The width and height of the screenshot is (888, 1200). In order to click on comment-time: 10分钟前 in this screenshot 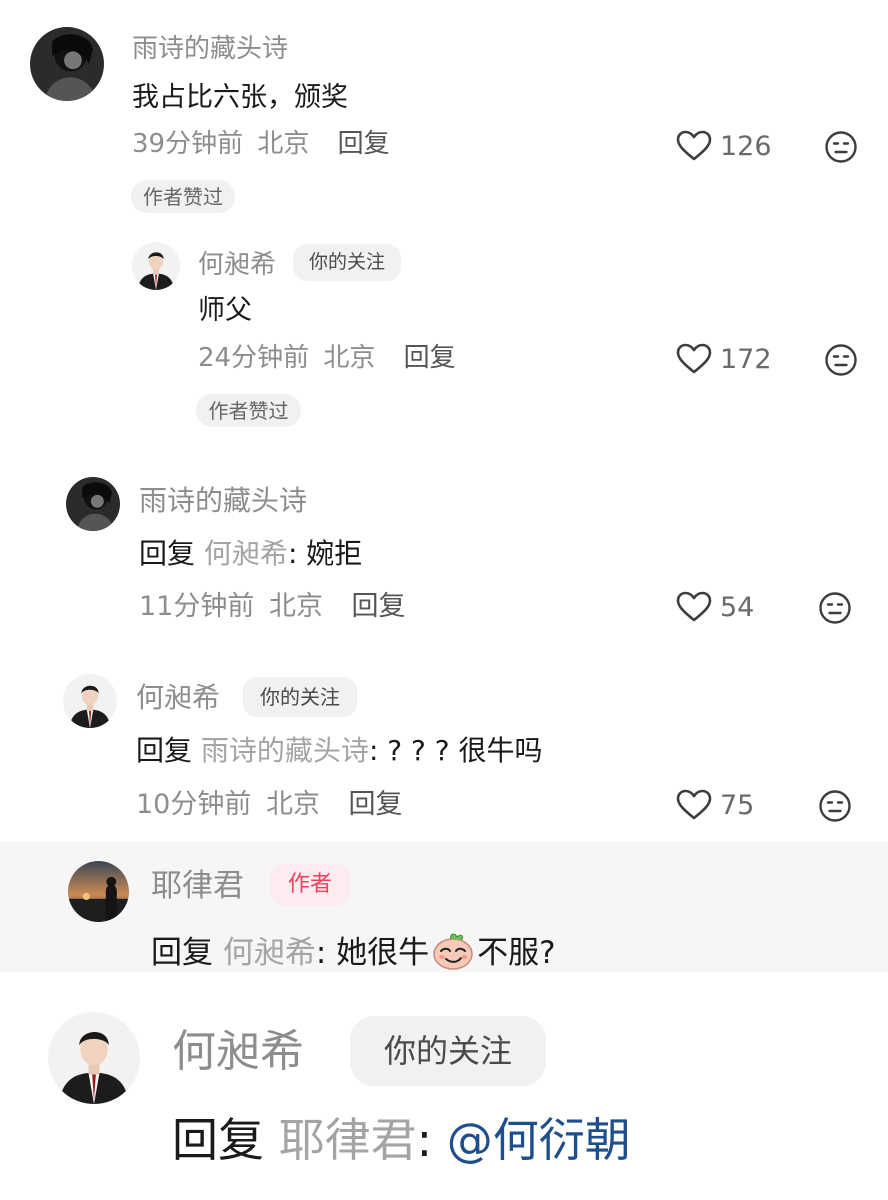, I will do `click(194, 804)`.